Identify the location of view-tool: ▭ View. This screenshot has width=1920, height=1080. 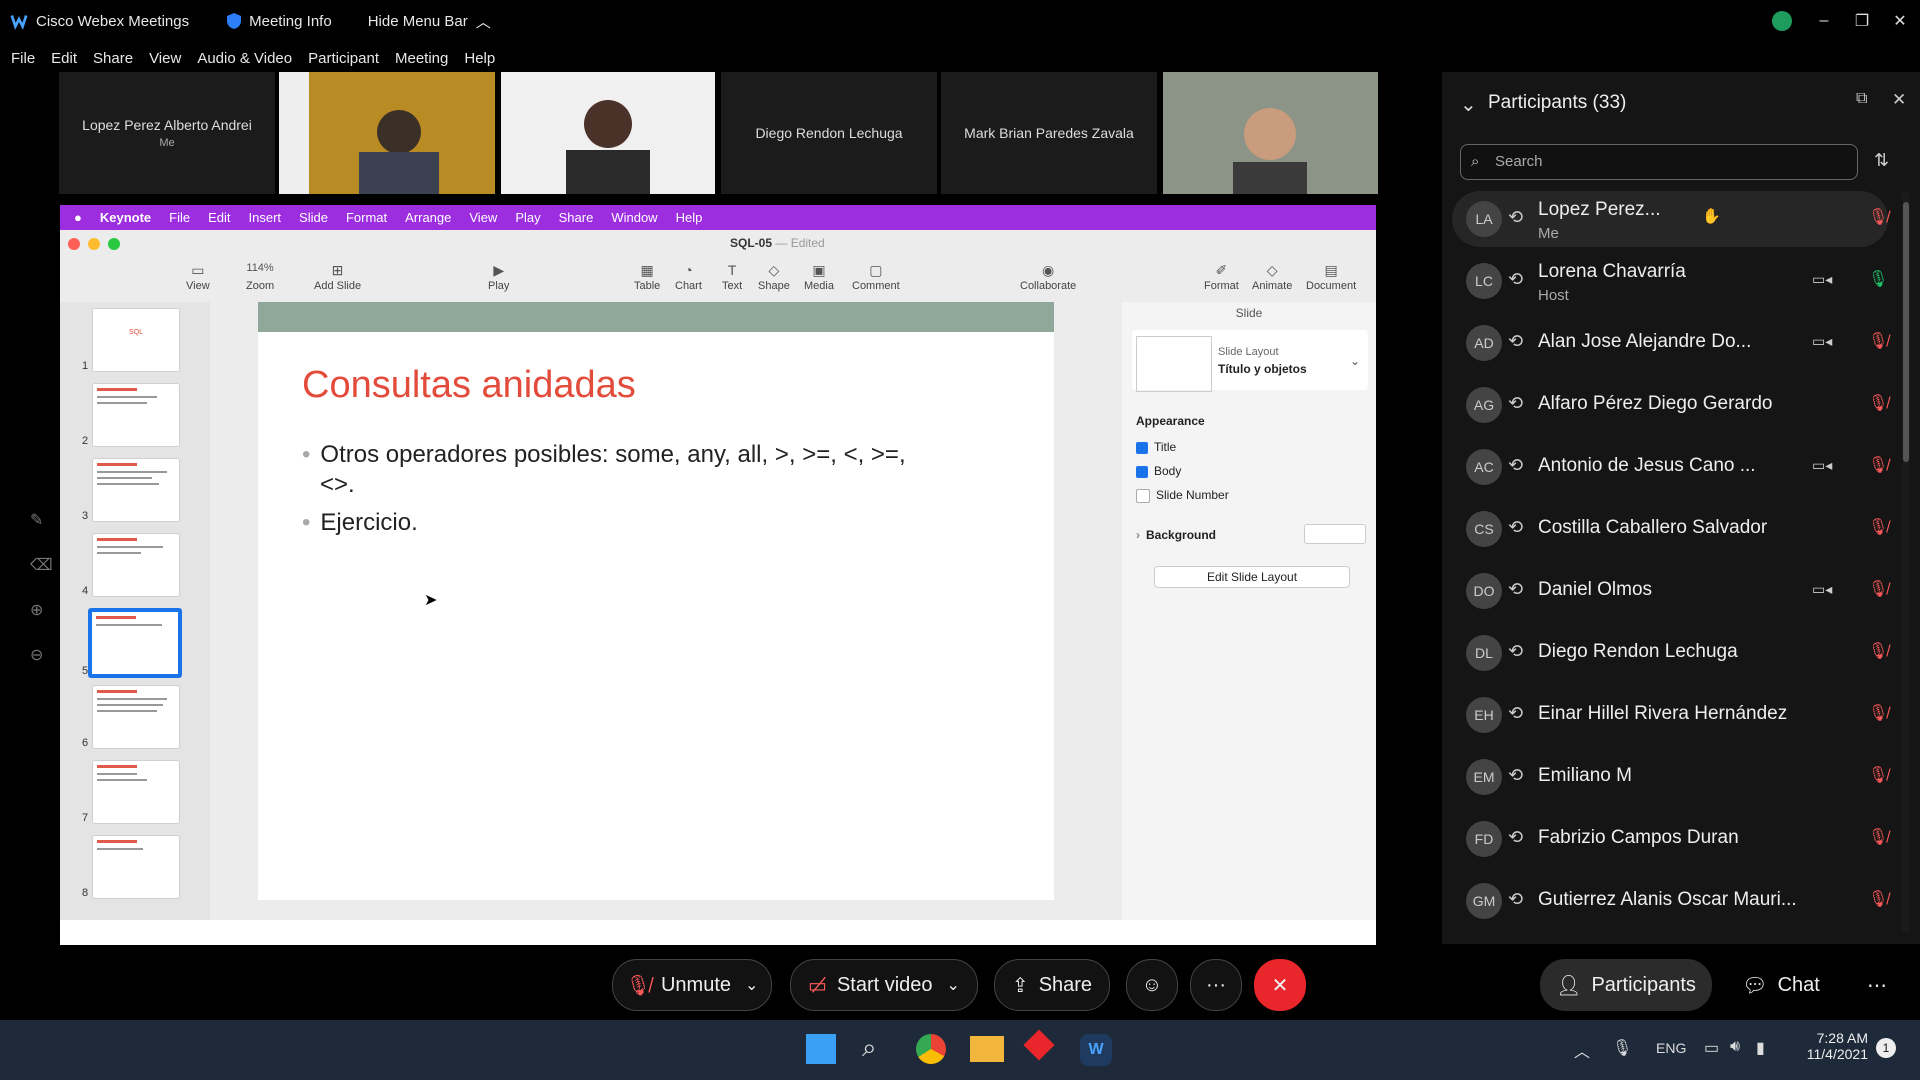
(198, 277).